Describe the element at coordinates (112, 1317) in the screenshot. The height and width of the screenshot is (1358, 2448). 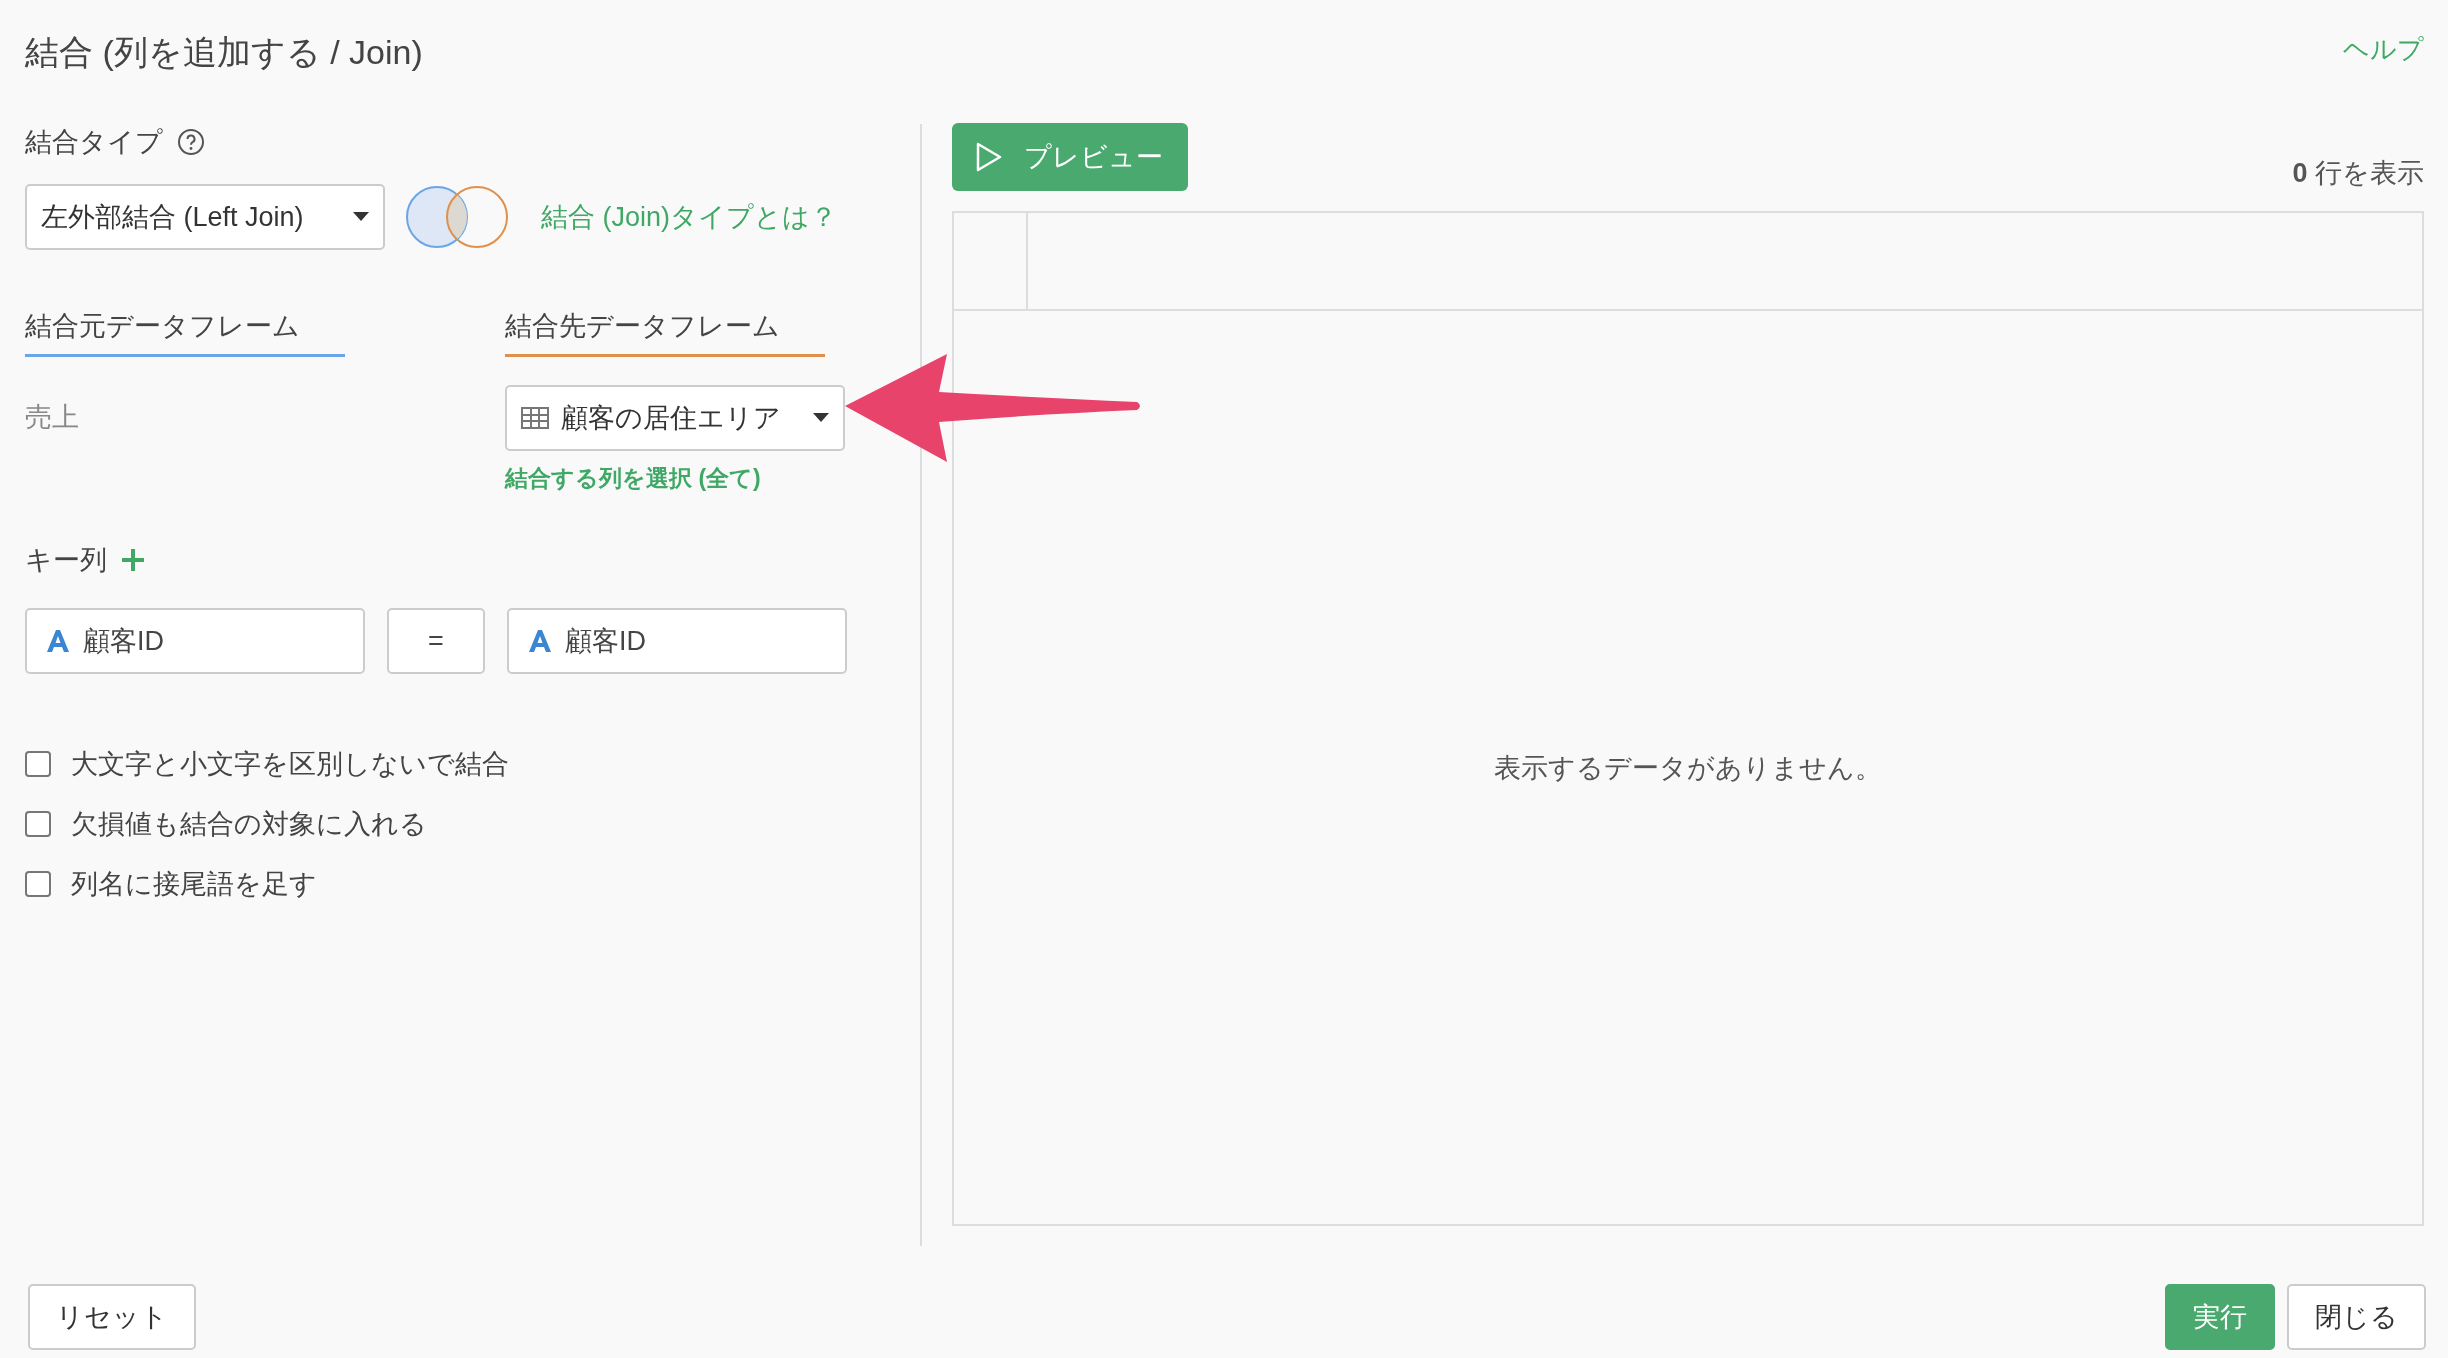
I see `footer-button: リセット` at that location.